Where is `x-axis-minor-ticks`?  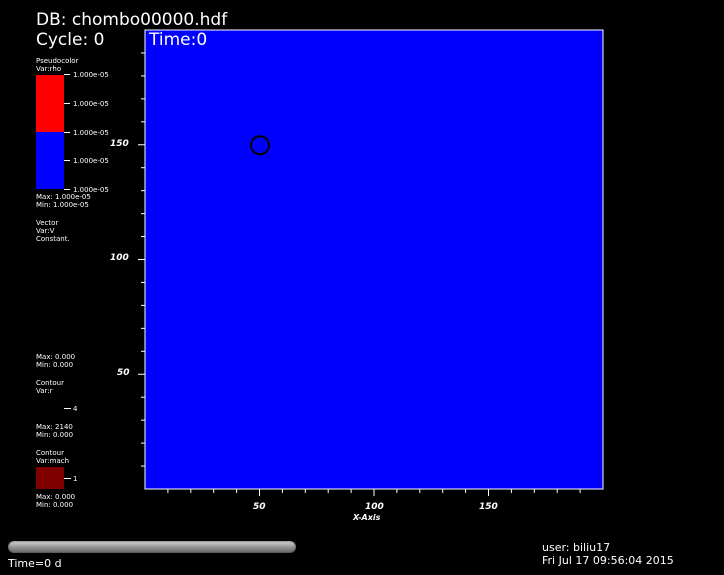 x-axis-minor-ticks is located at coordinates (374, 492).